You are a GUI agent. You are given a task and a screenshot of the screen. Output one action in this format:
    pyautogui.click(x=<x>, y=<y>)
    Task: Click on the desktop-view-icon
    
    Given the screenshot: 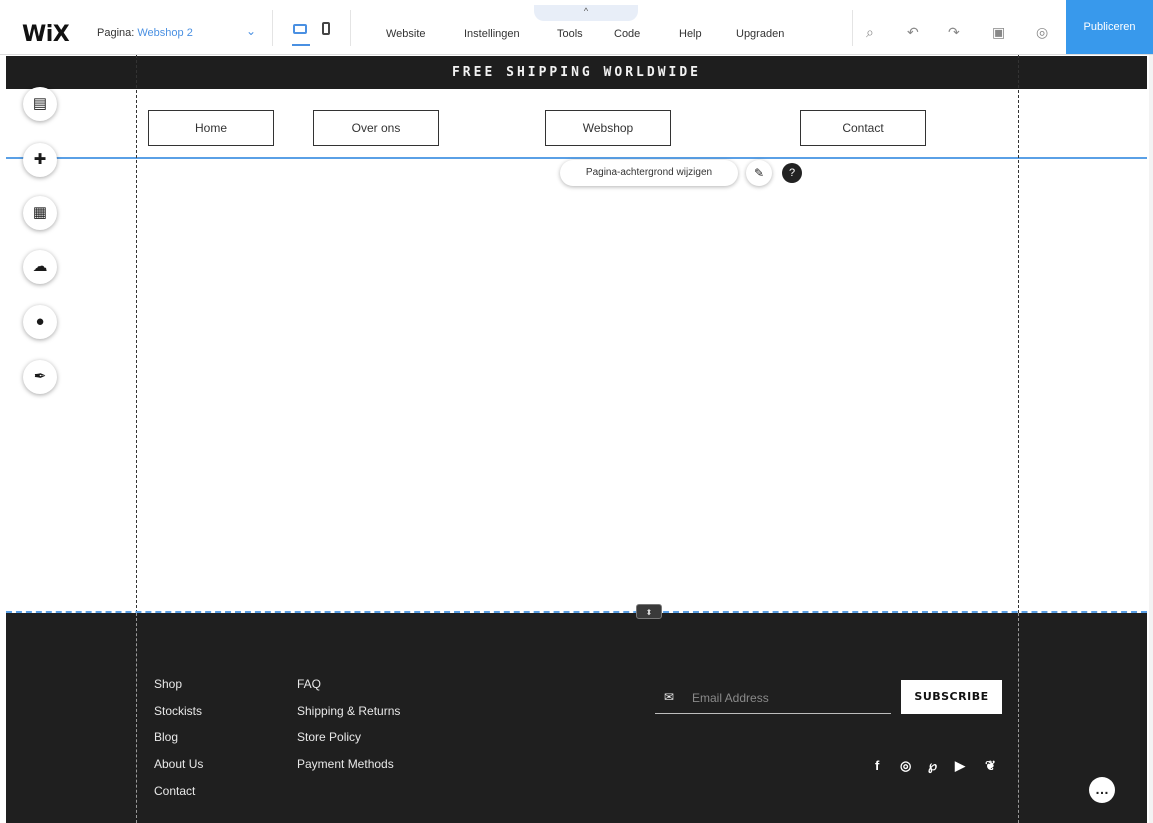 What is the action you would take?
    pyautogui.click(x=300, y=29)
    